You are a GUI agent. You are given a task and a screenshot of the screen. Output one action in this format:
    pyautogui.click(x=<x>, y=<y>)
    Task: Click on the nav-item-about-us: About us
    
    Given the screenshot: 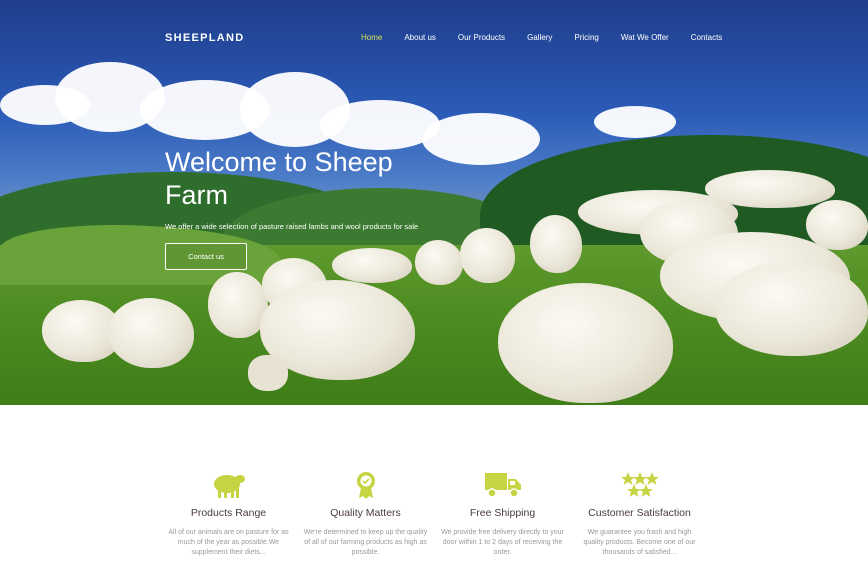 What is the action you would take?
    pyautogui.click(x=420, y=37)
    